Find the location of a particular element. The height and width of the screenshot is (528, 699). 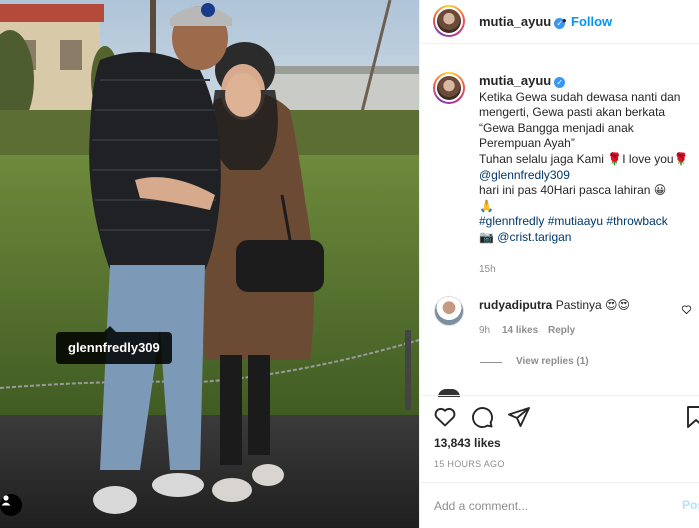

header-username: mutia_ayuu ✓ is located at coordinates (522, 21).